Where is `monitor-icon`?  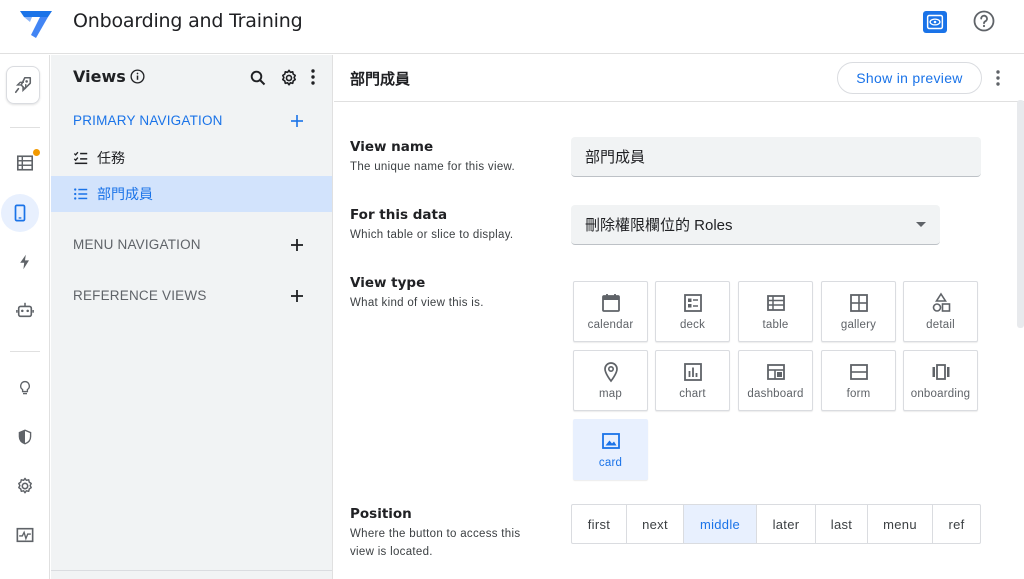 monitor-icon is located at coordinates (25, 535).